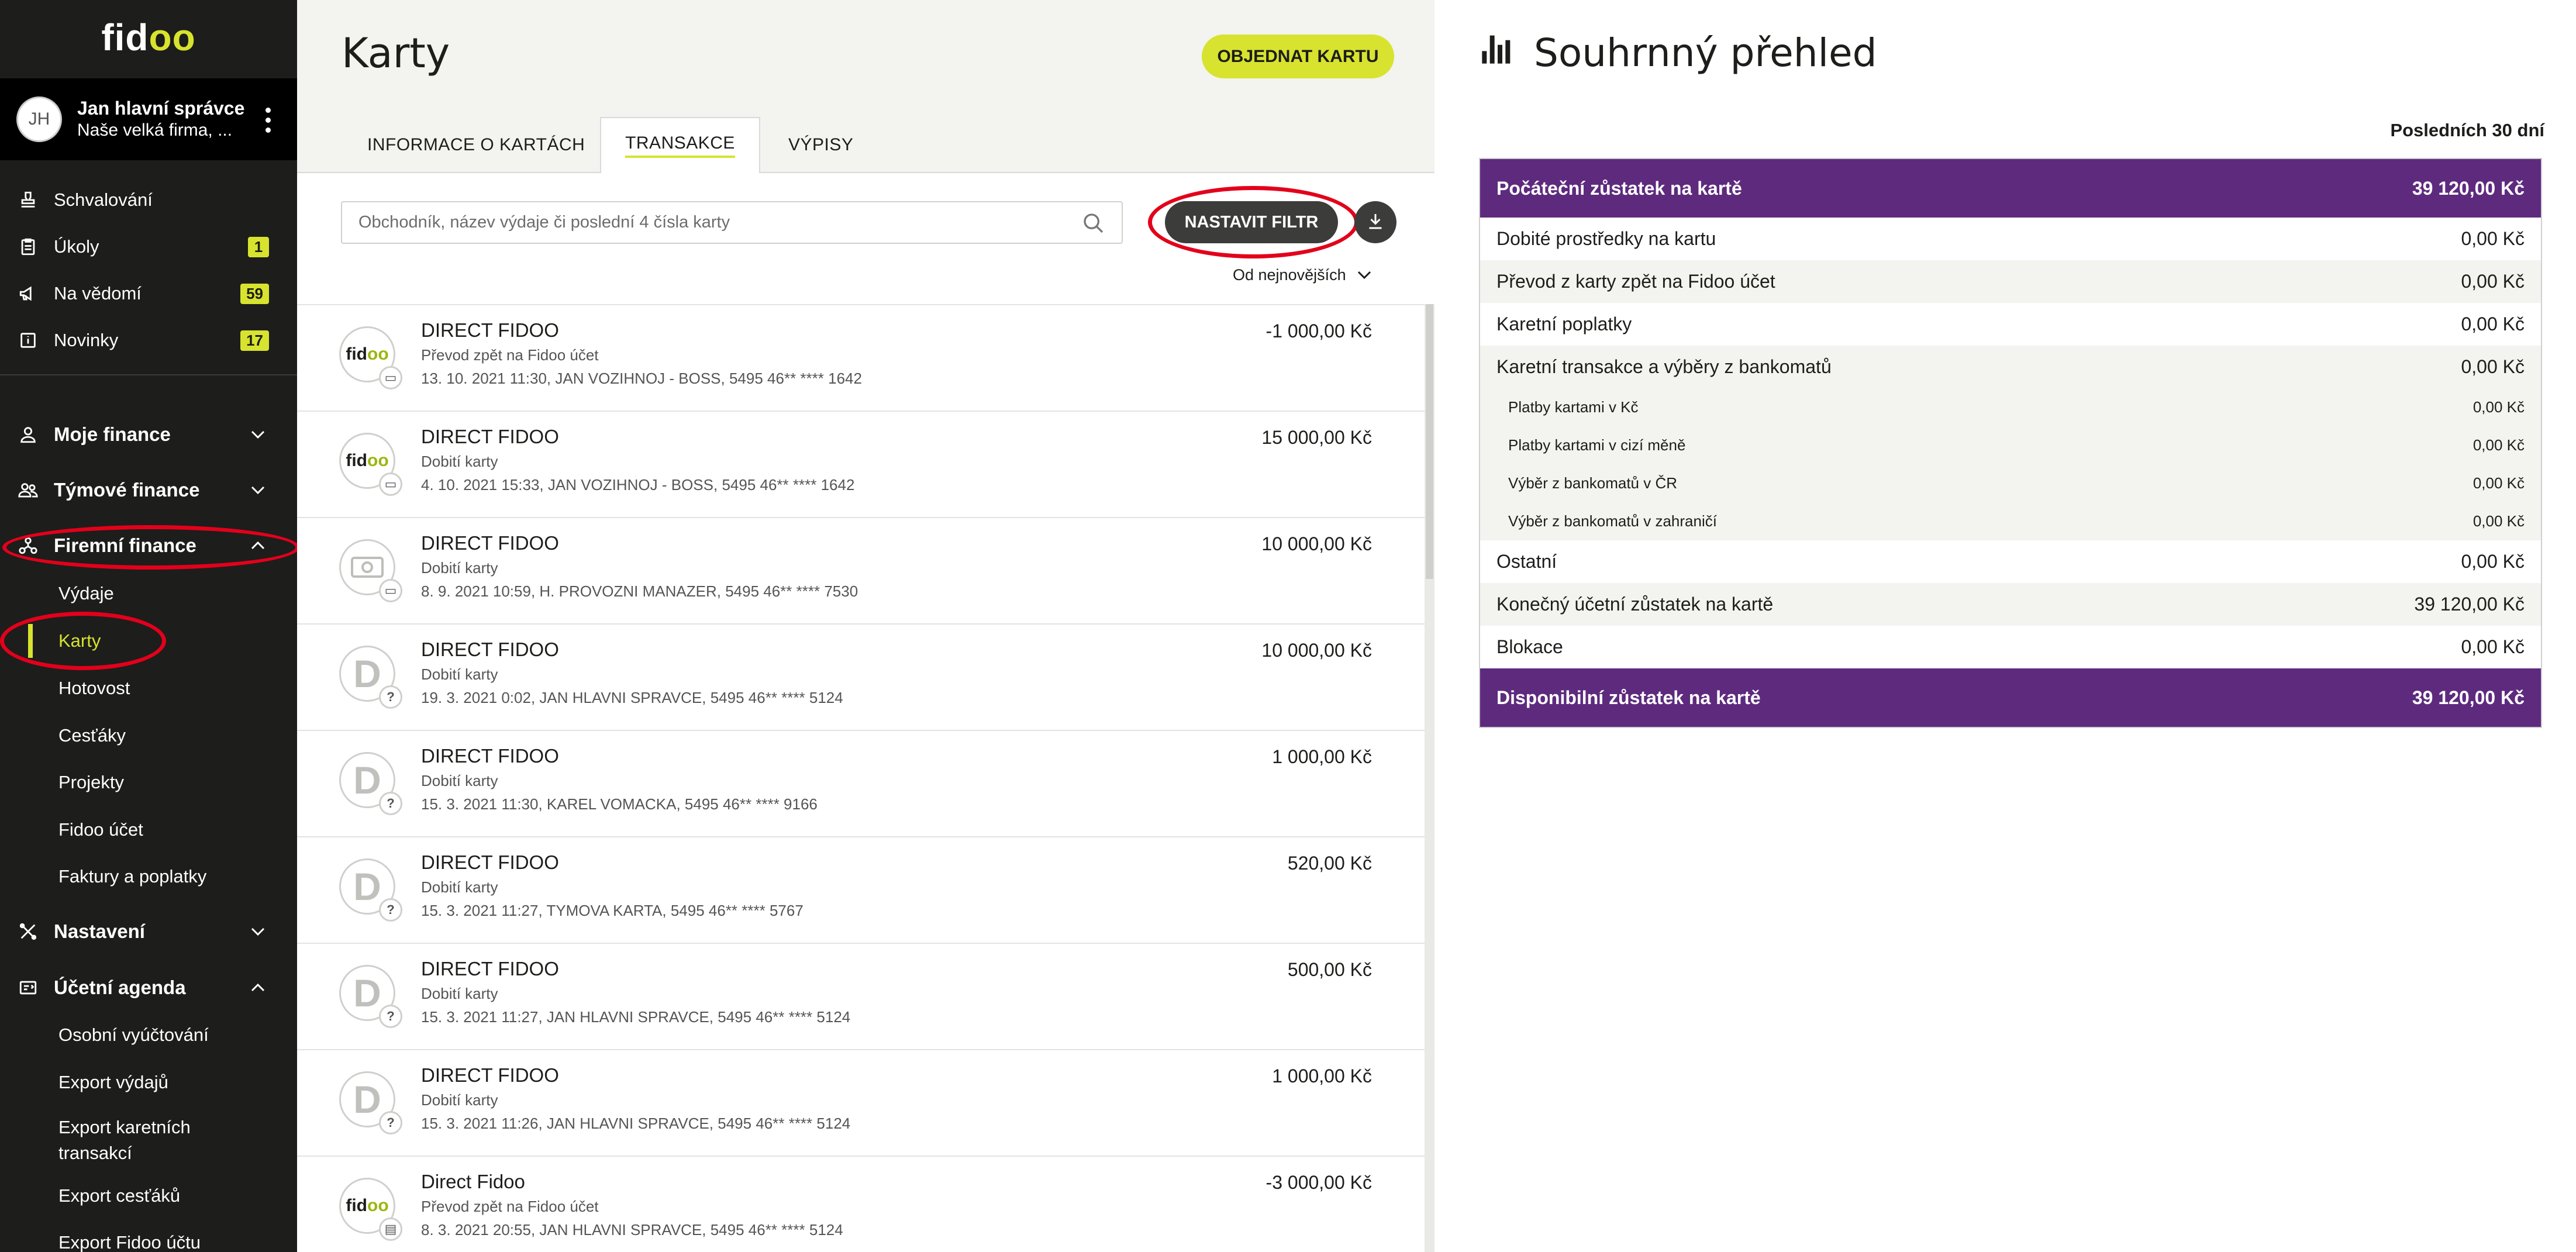 The height and width of the screenshot is (1252, 2576). Describe the element at coordinates (1430, 441) in the screenshot. I see `scrollbar-thumb` at that location.